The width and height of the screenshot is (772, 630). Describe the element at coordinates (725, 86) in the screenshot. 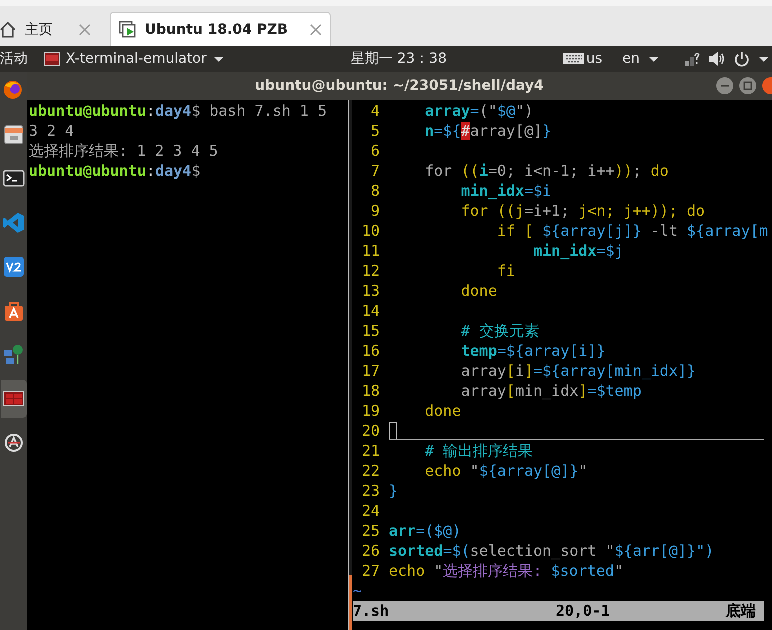

I see `minimize-button` at that location.